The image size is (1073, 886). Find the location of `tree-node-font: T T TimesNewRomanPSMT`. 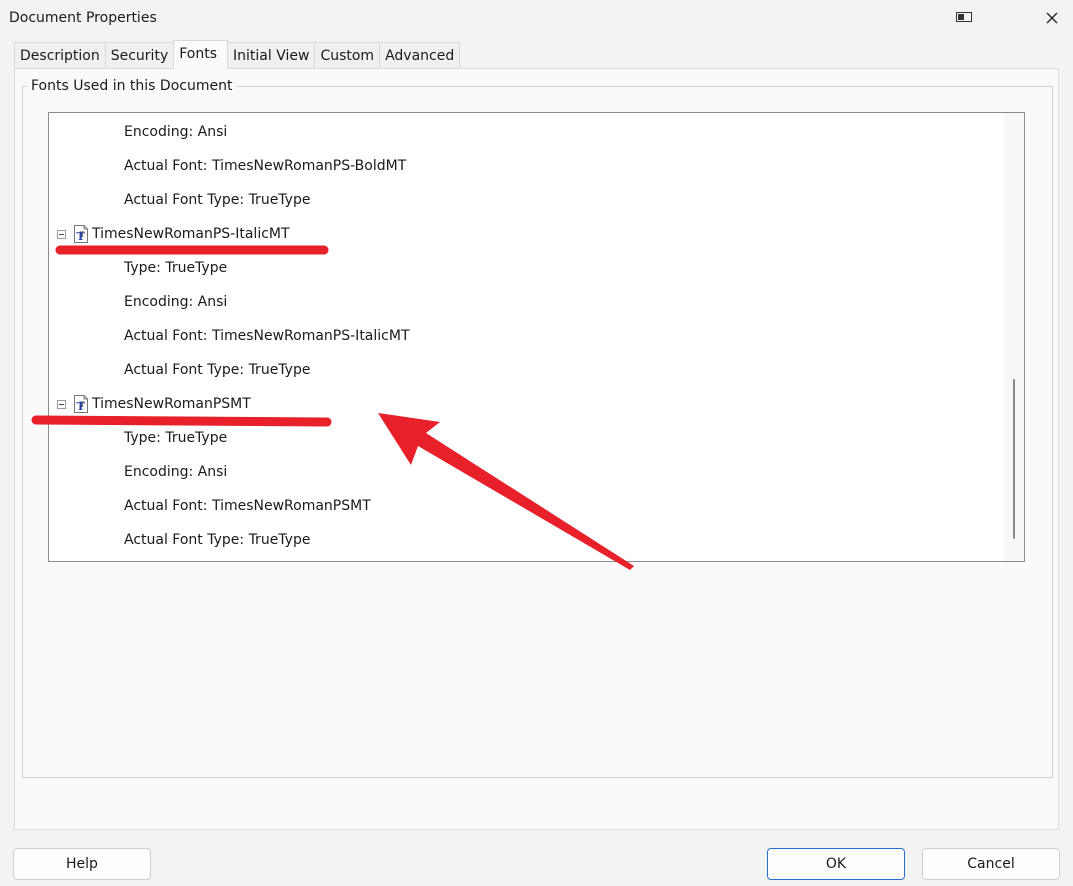

tree-node-font: T T TimesNewRomanPSMT is located at coordinates (154, 404).